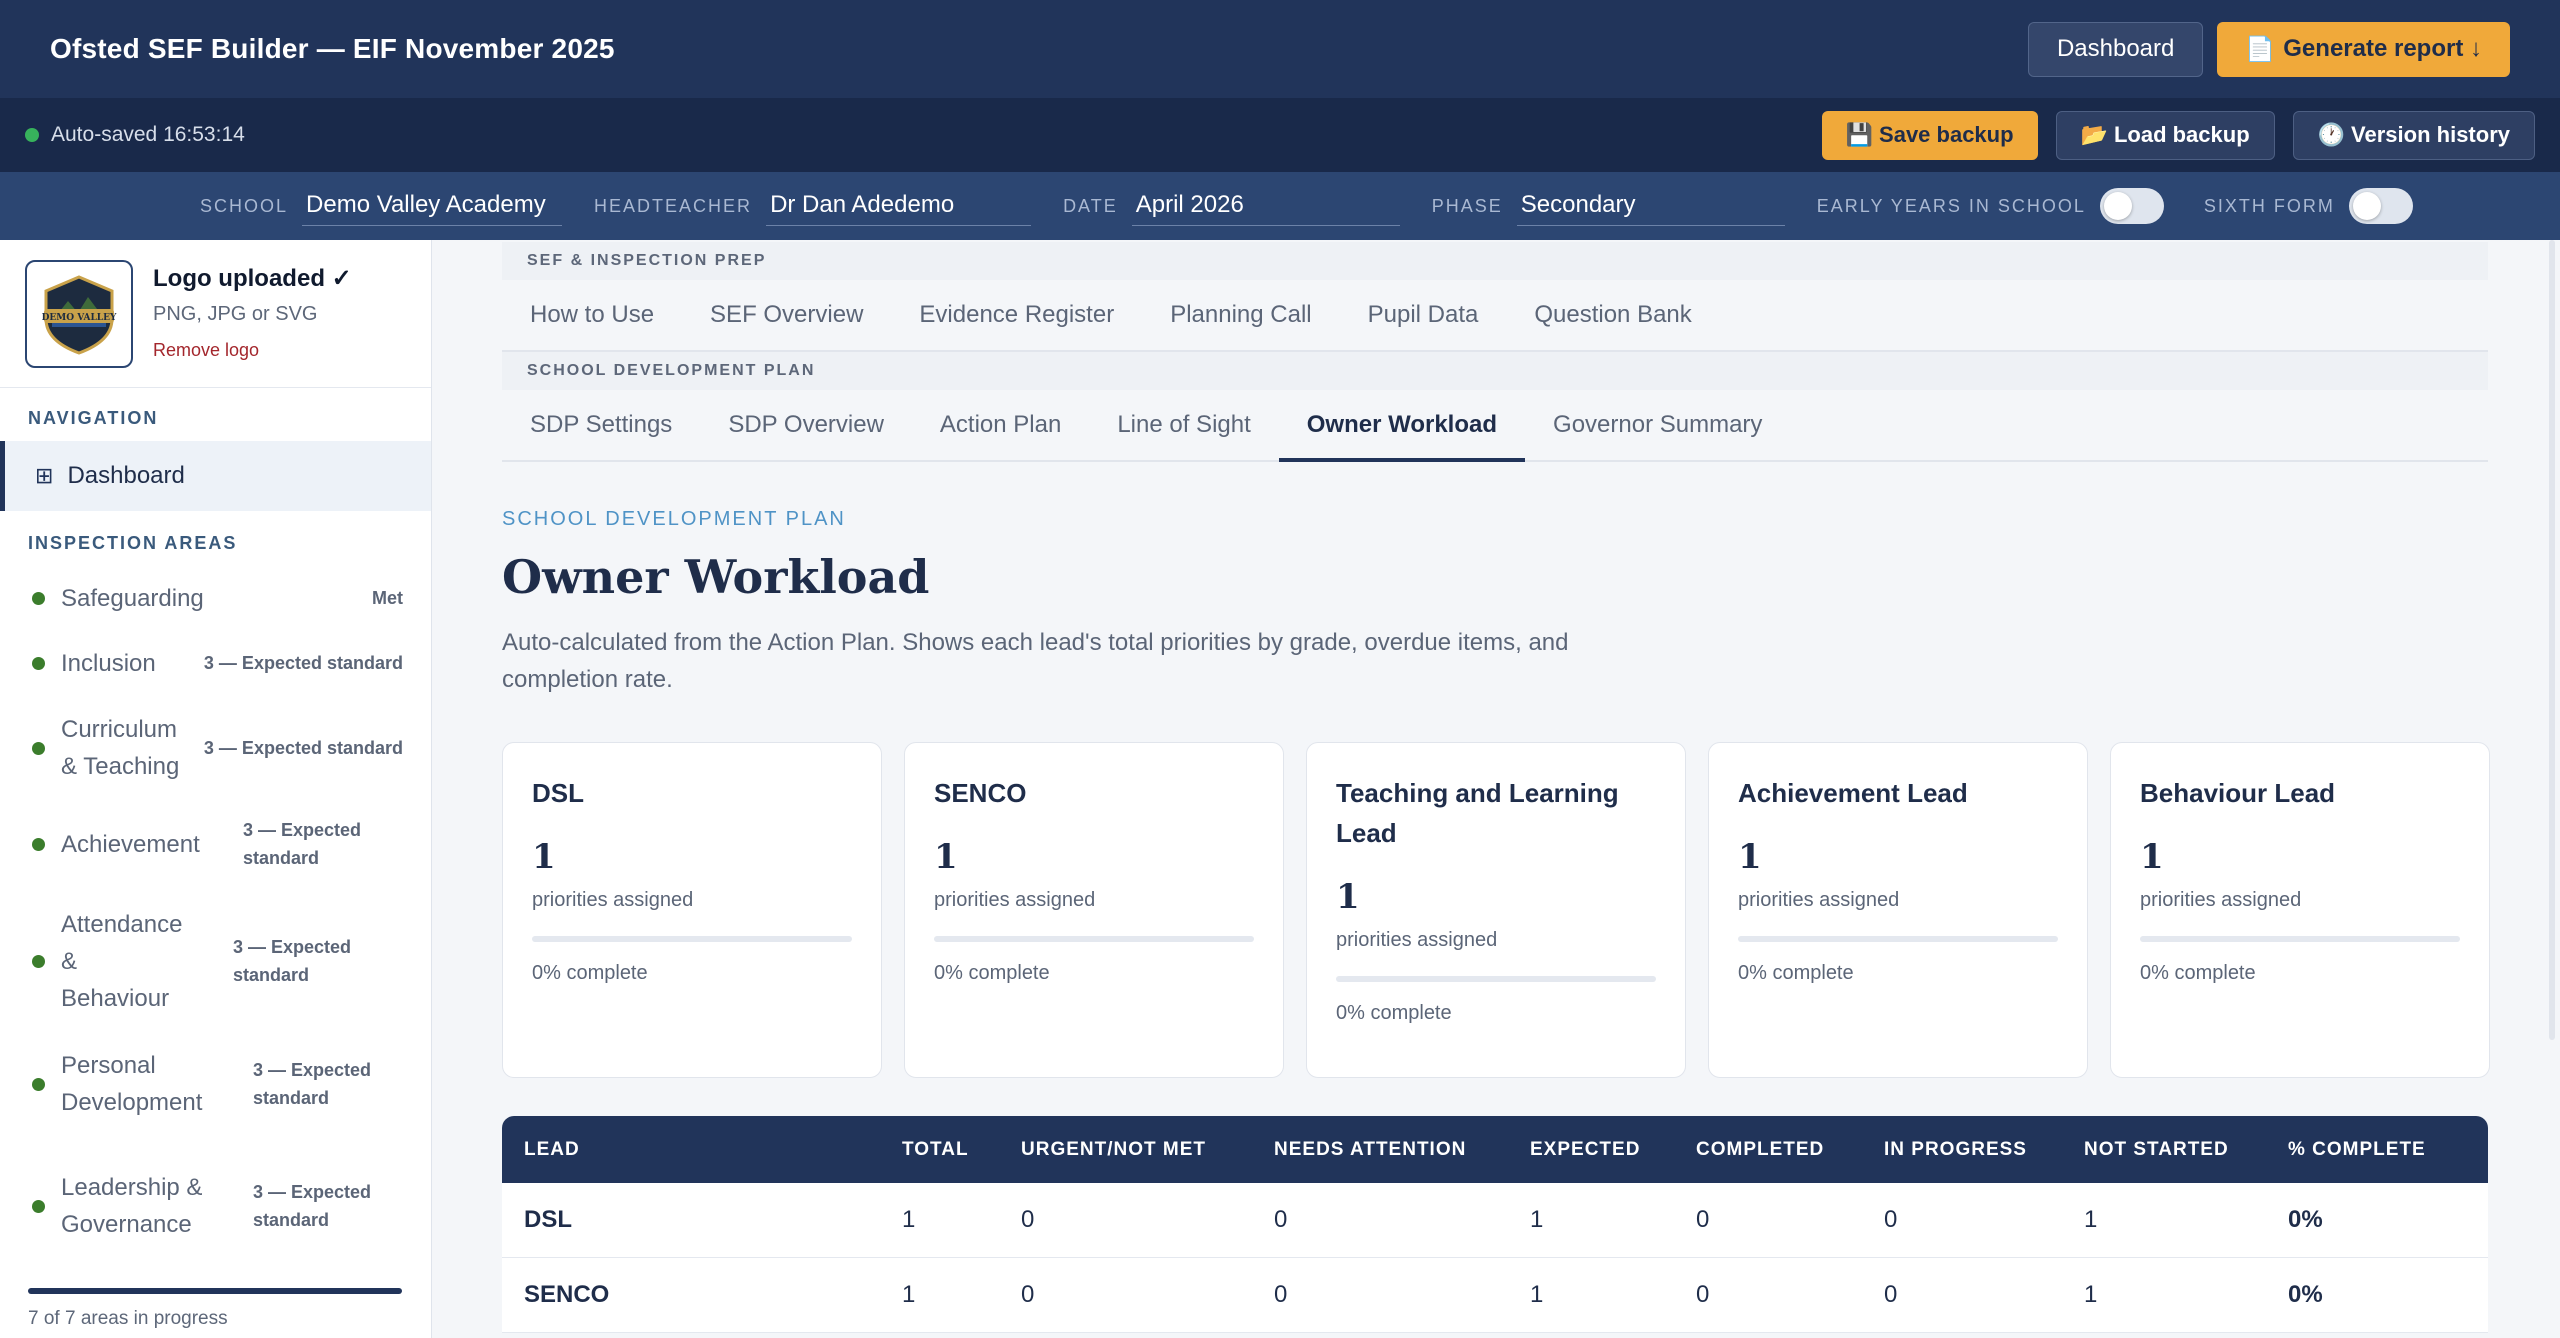 Image resolution: width=2560 pixels, height=1338 pixels. Describe the element at coordinates (899, 206) in the screenshot. I see `headteacher-input: Dr Dan Adedemo` at that location.